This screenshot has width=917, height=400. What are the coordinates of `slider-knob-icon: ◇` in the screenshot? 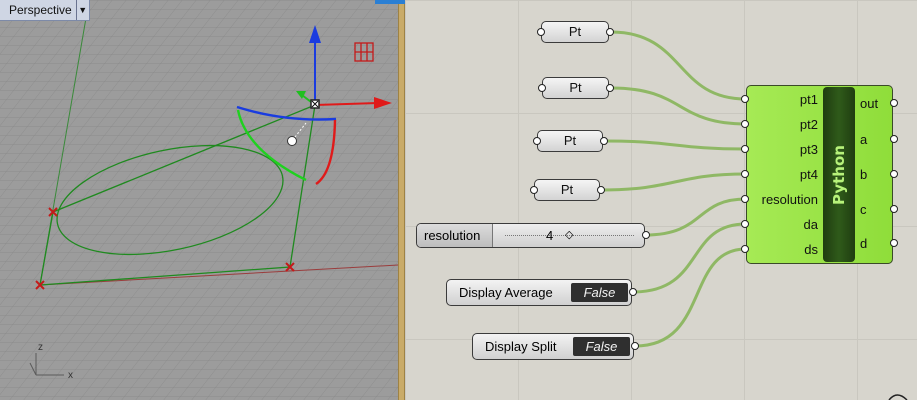 It's located at (569, 235).